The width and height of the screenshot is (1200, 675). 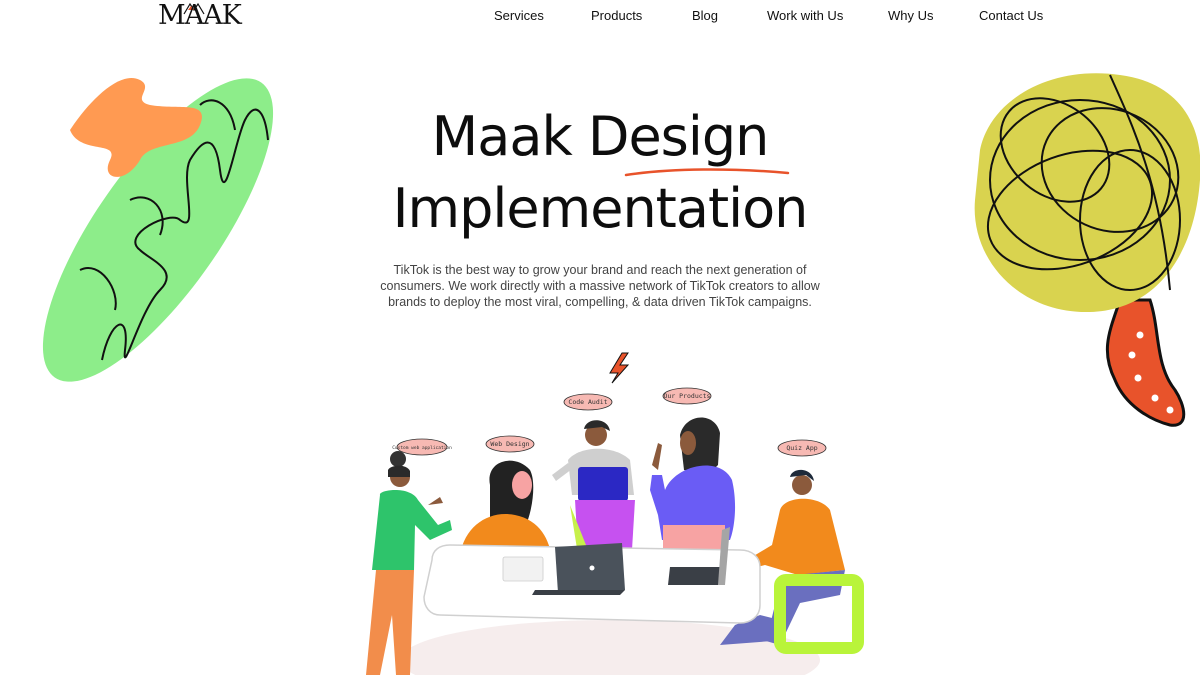 I want to click on red-tail, so click(x=1145, y=362).